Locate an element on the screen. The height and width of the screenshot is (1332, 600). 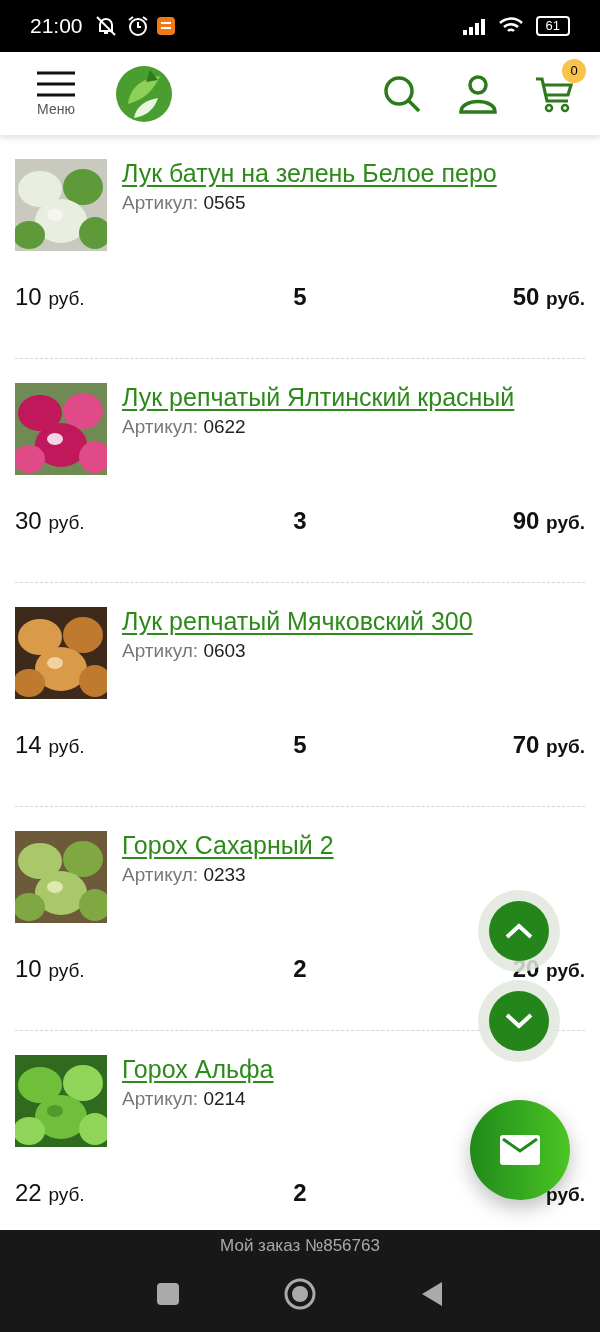
menu-icon is located at coordinates (56, 83).